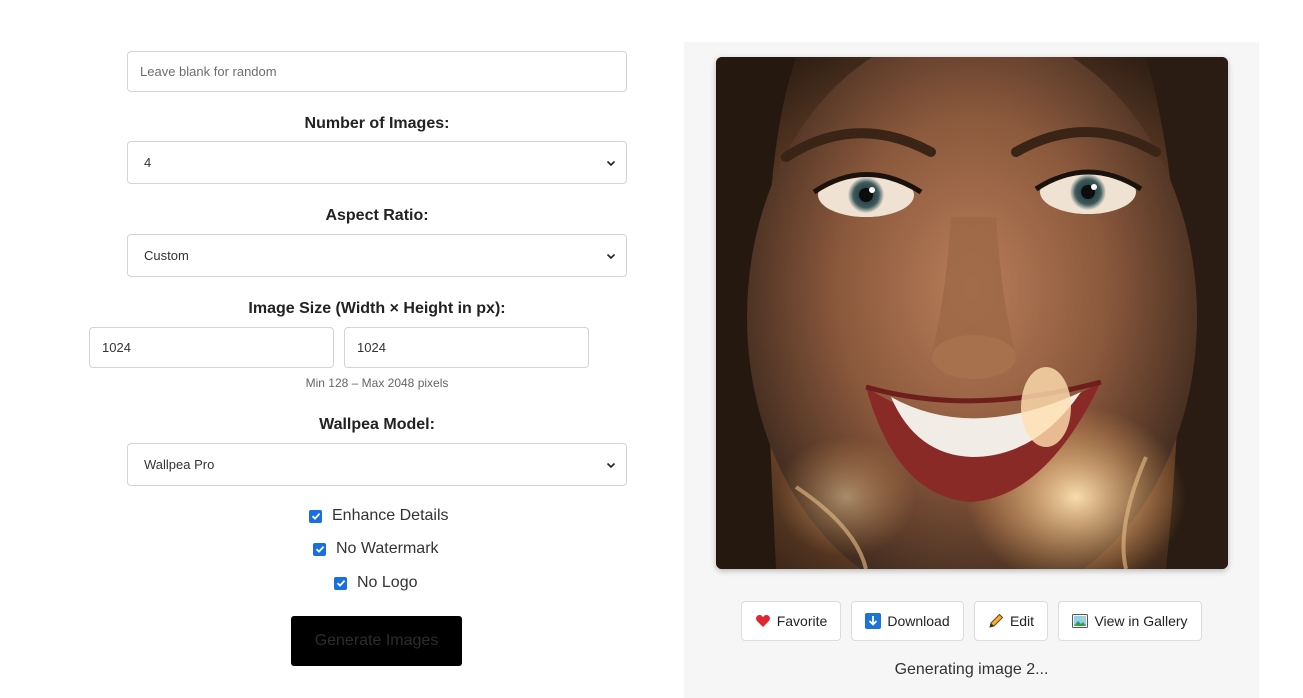 This screenshot has width=1303, height=698. Describe the element at coordinates (377, 123) in the screenshot. I see `num-images-label: Number of Images:` at that location.